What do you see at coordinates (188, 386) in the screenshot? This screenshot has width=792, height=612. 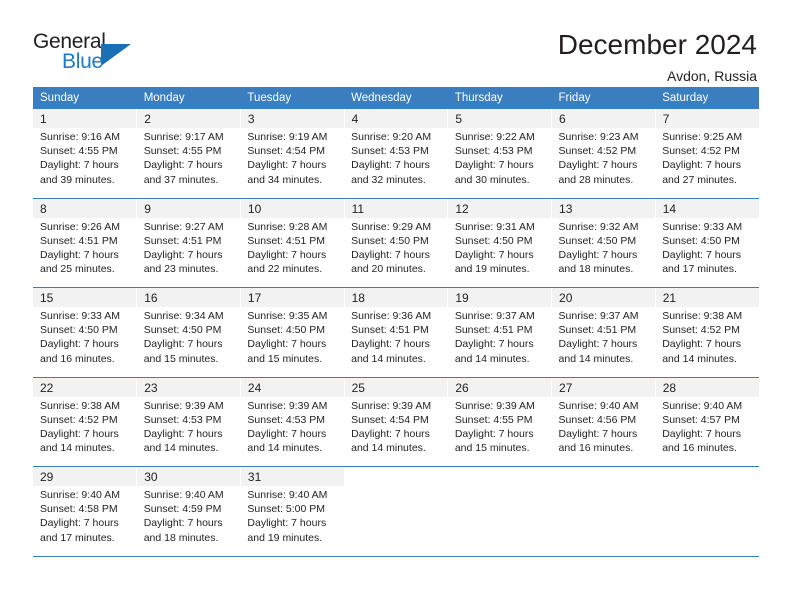 I see `calendar-daynumber-cell: 23` at bounding box center [188, 386].